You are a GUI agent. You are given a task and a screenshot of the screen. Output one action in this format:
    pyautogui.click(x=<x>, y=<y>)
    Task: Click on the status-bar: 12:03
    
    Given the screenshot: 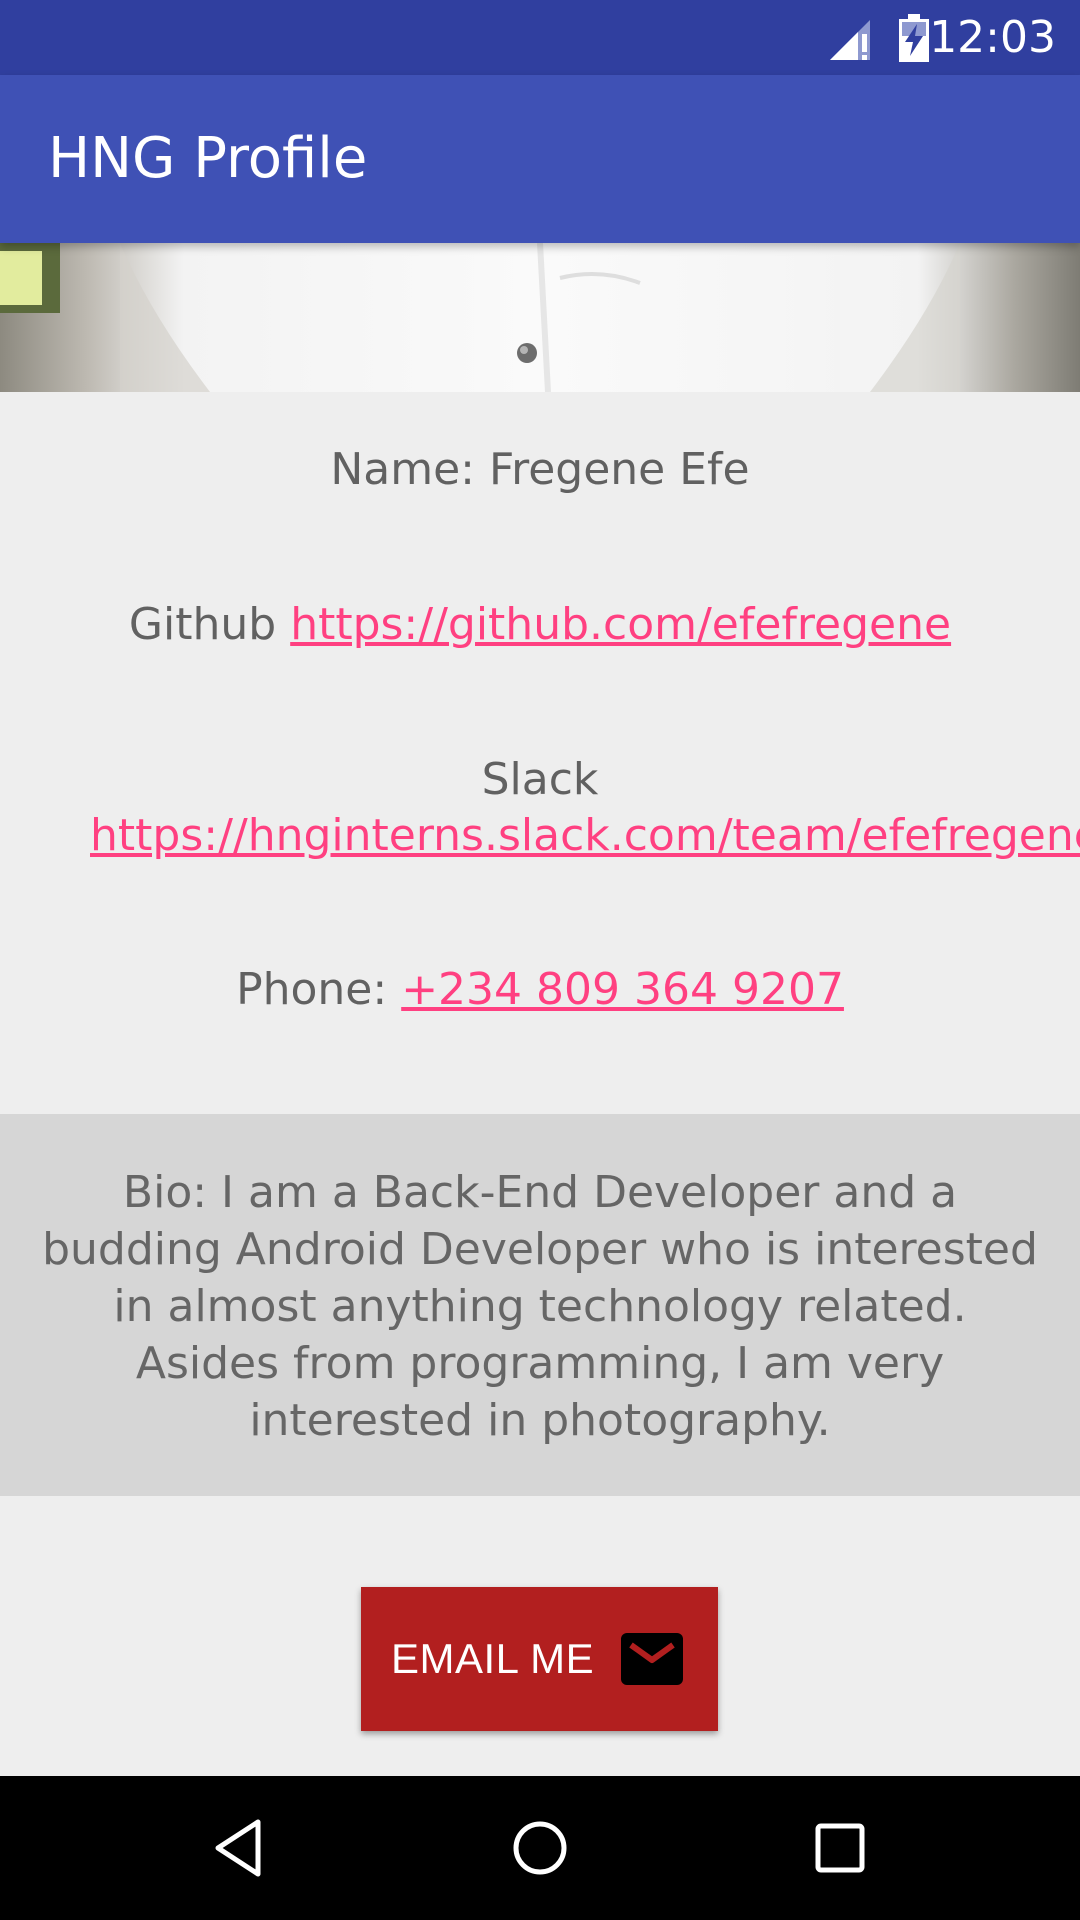 What is the action you would take?
    pyautogui.click(x=540, y=37)
    